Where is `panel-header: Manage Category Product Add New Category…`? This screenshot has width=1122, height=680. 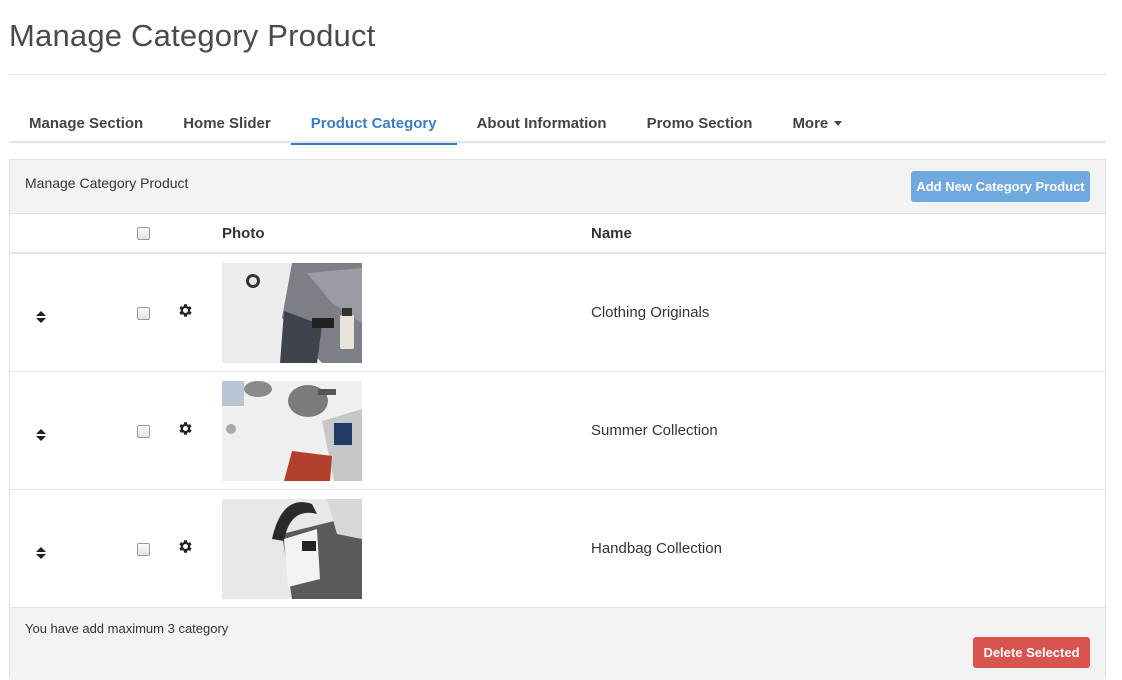 panel-header: Manage Category Product Add New Category… is located at coordinates (557, 187).